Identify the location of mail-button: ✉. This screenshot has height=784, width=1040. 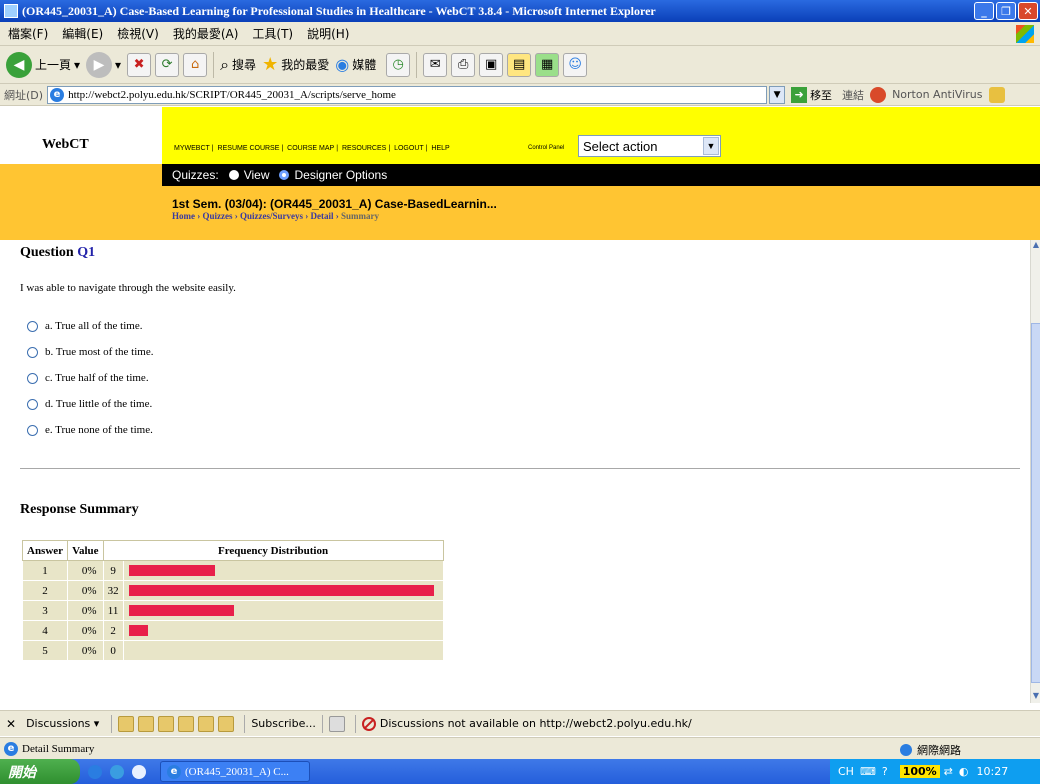
(435, 64).